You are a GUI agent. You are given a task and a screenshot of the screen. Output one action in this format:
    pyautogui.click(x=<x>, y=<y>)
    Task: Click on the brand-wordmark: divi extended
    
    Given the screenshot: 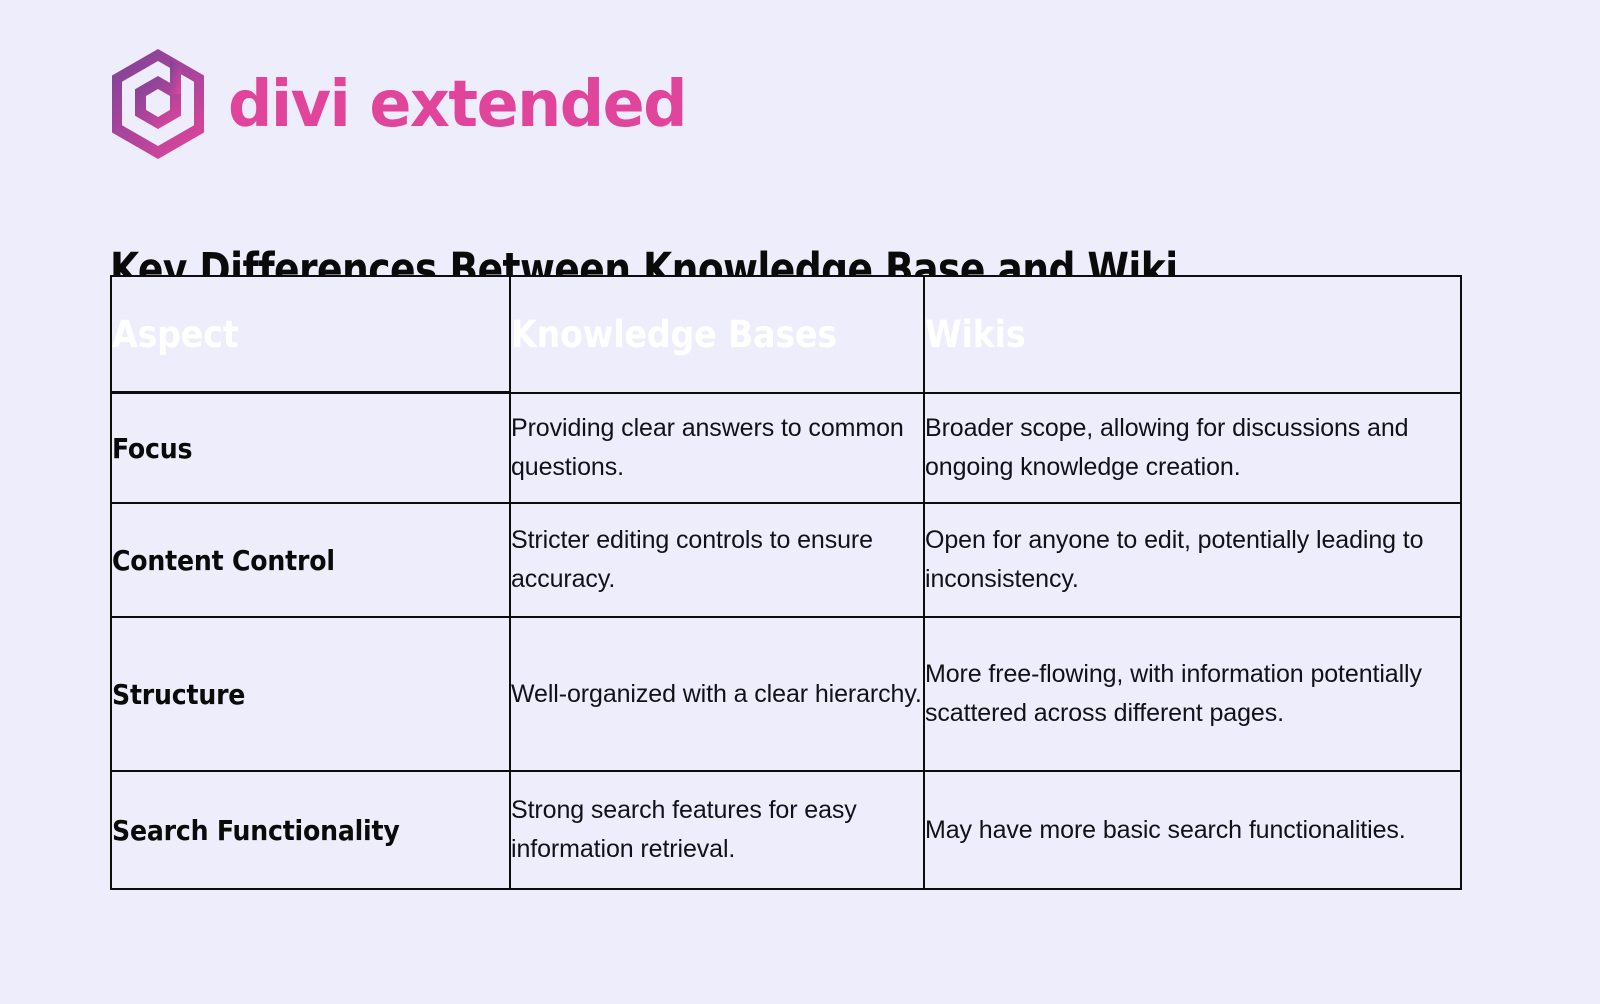 What is the action you would take?
    pyautogui.click(x=458, y=103)
    